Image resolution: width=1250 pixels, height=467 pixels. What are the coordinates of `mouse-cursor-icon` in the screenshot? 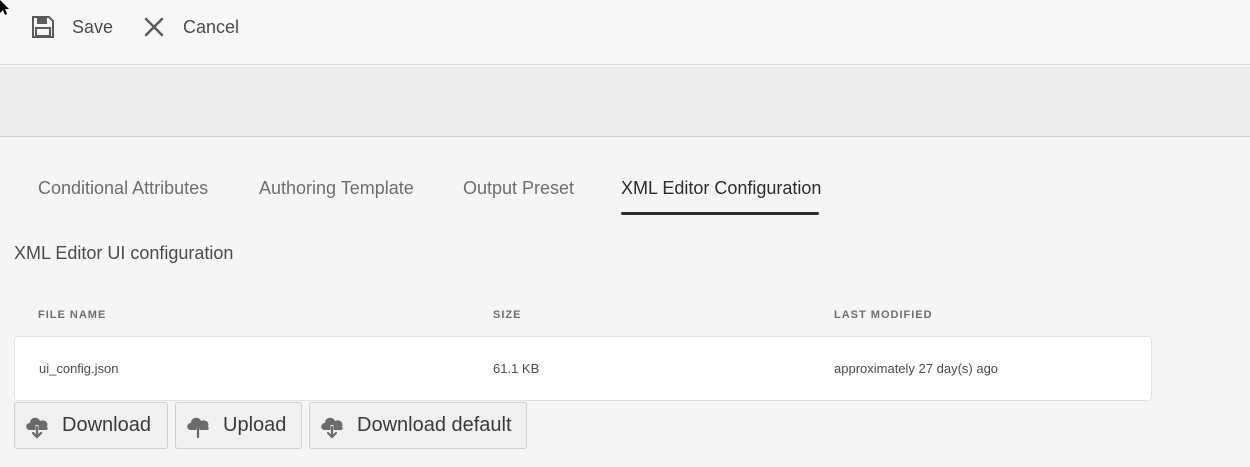 It's located at (4, 7).